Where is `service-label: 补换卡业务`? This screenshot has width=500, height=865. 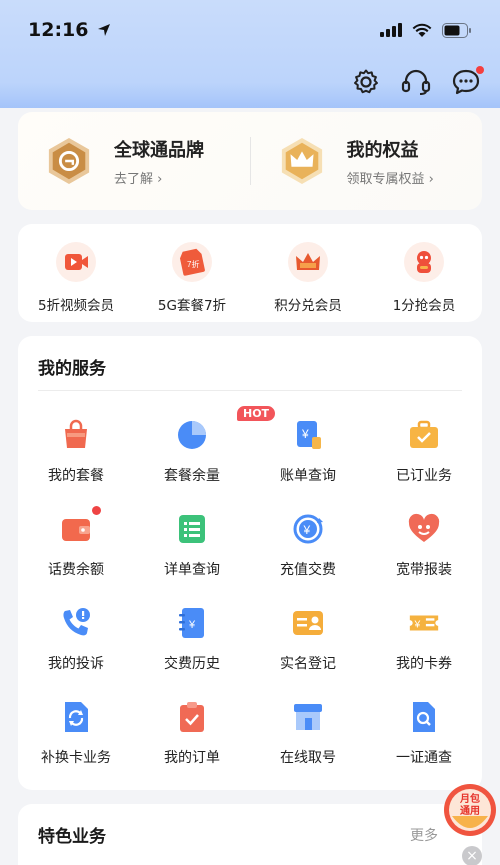 service-label: 补换卡业务 is located at coordinates (76, 758).